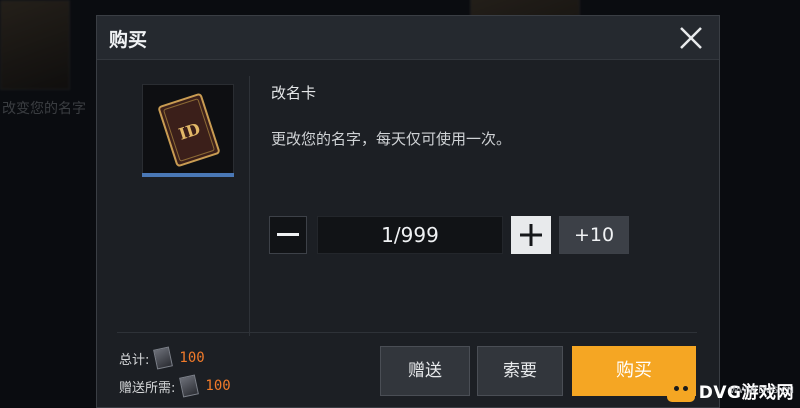 The height and width of the screenshot is (408, 800). I want to click on dialog-title: 购买, so click(128, 40).